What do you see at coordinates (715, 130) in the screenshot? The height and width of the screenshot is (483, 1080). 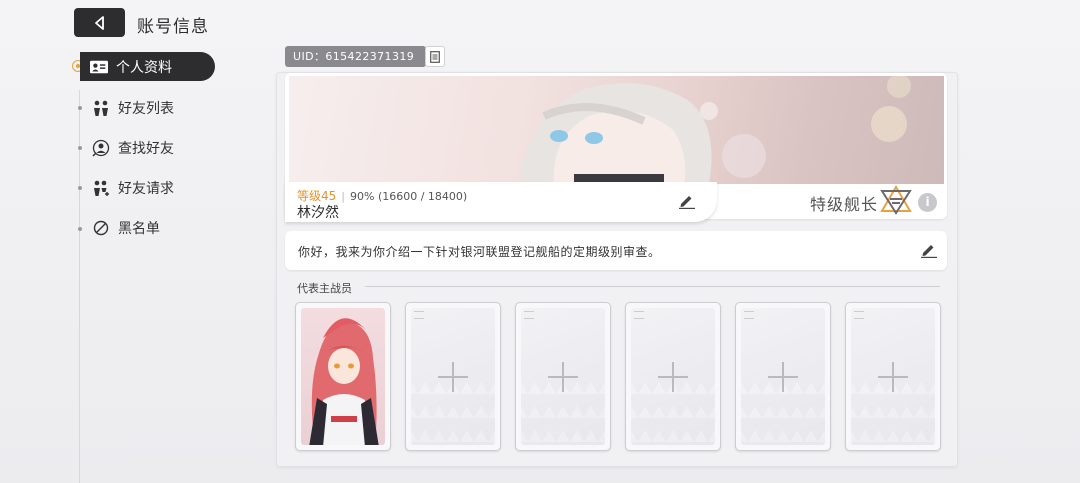 I see `banner-illustration` at bounding box center [715, 130].